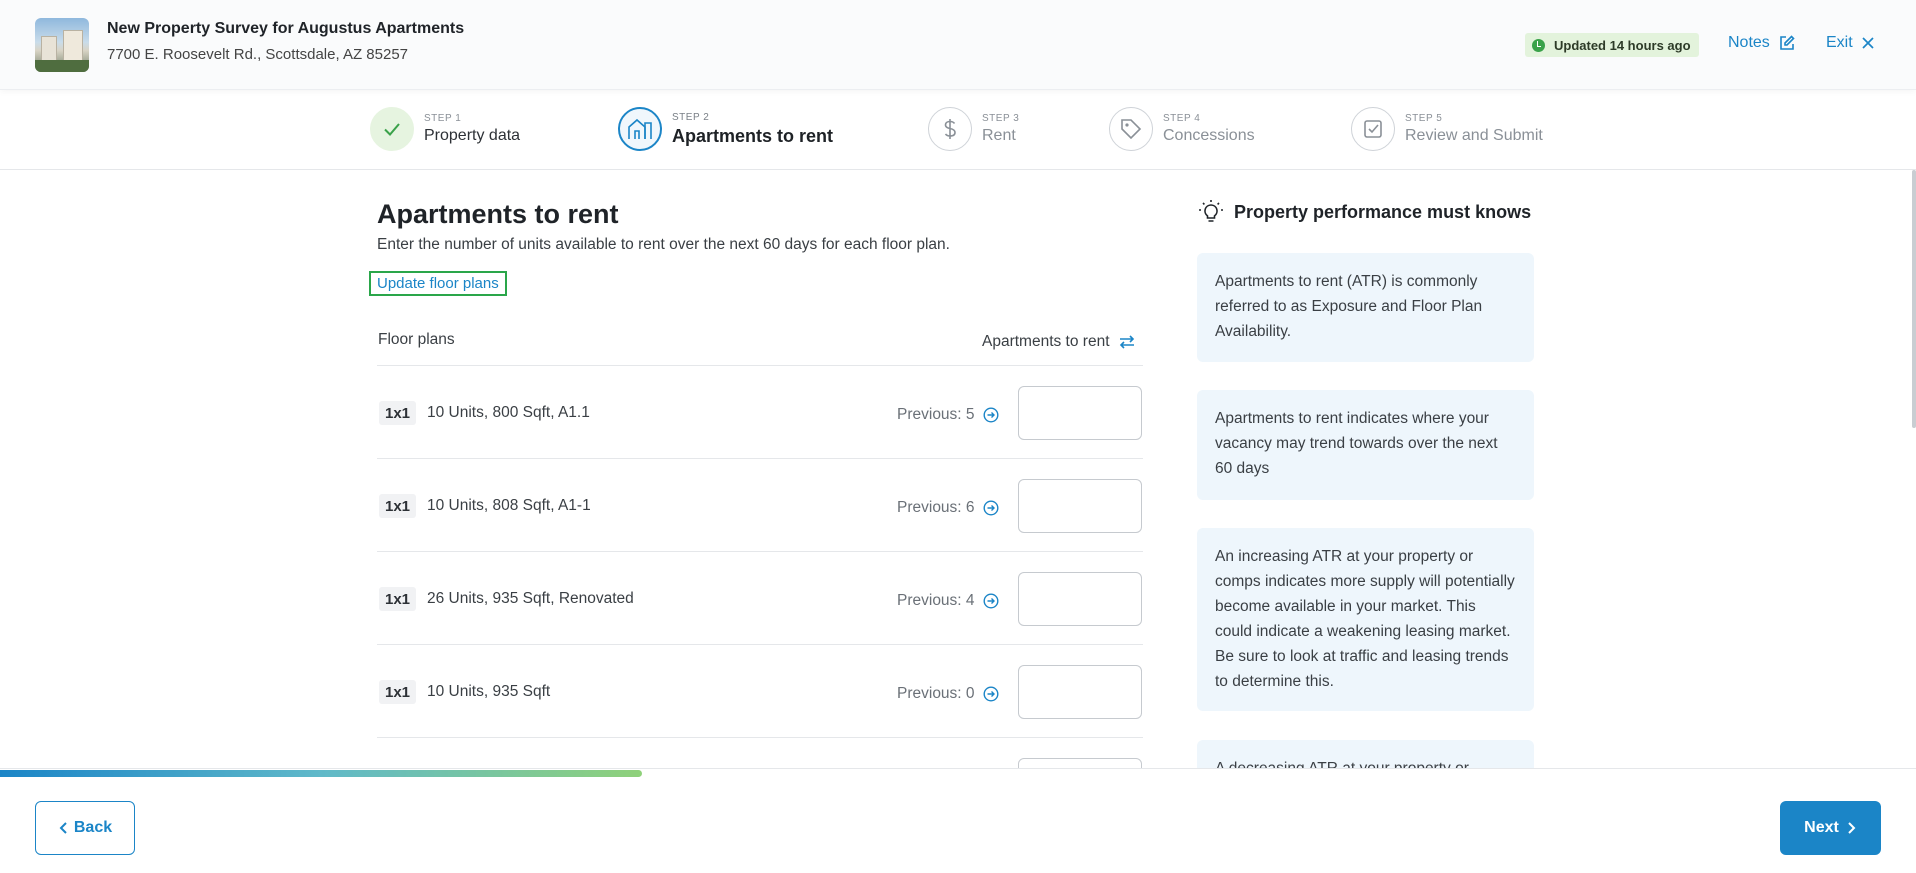  I want to click on previous-value-link: Previous: 6, so click(948, 508).